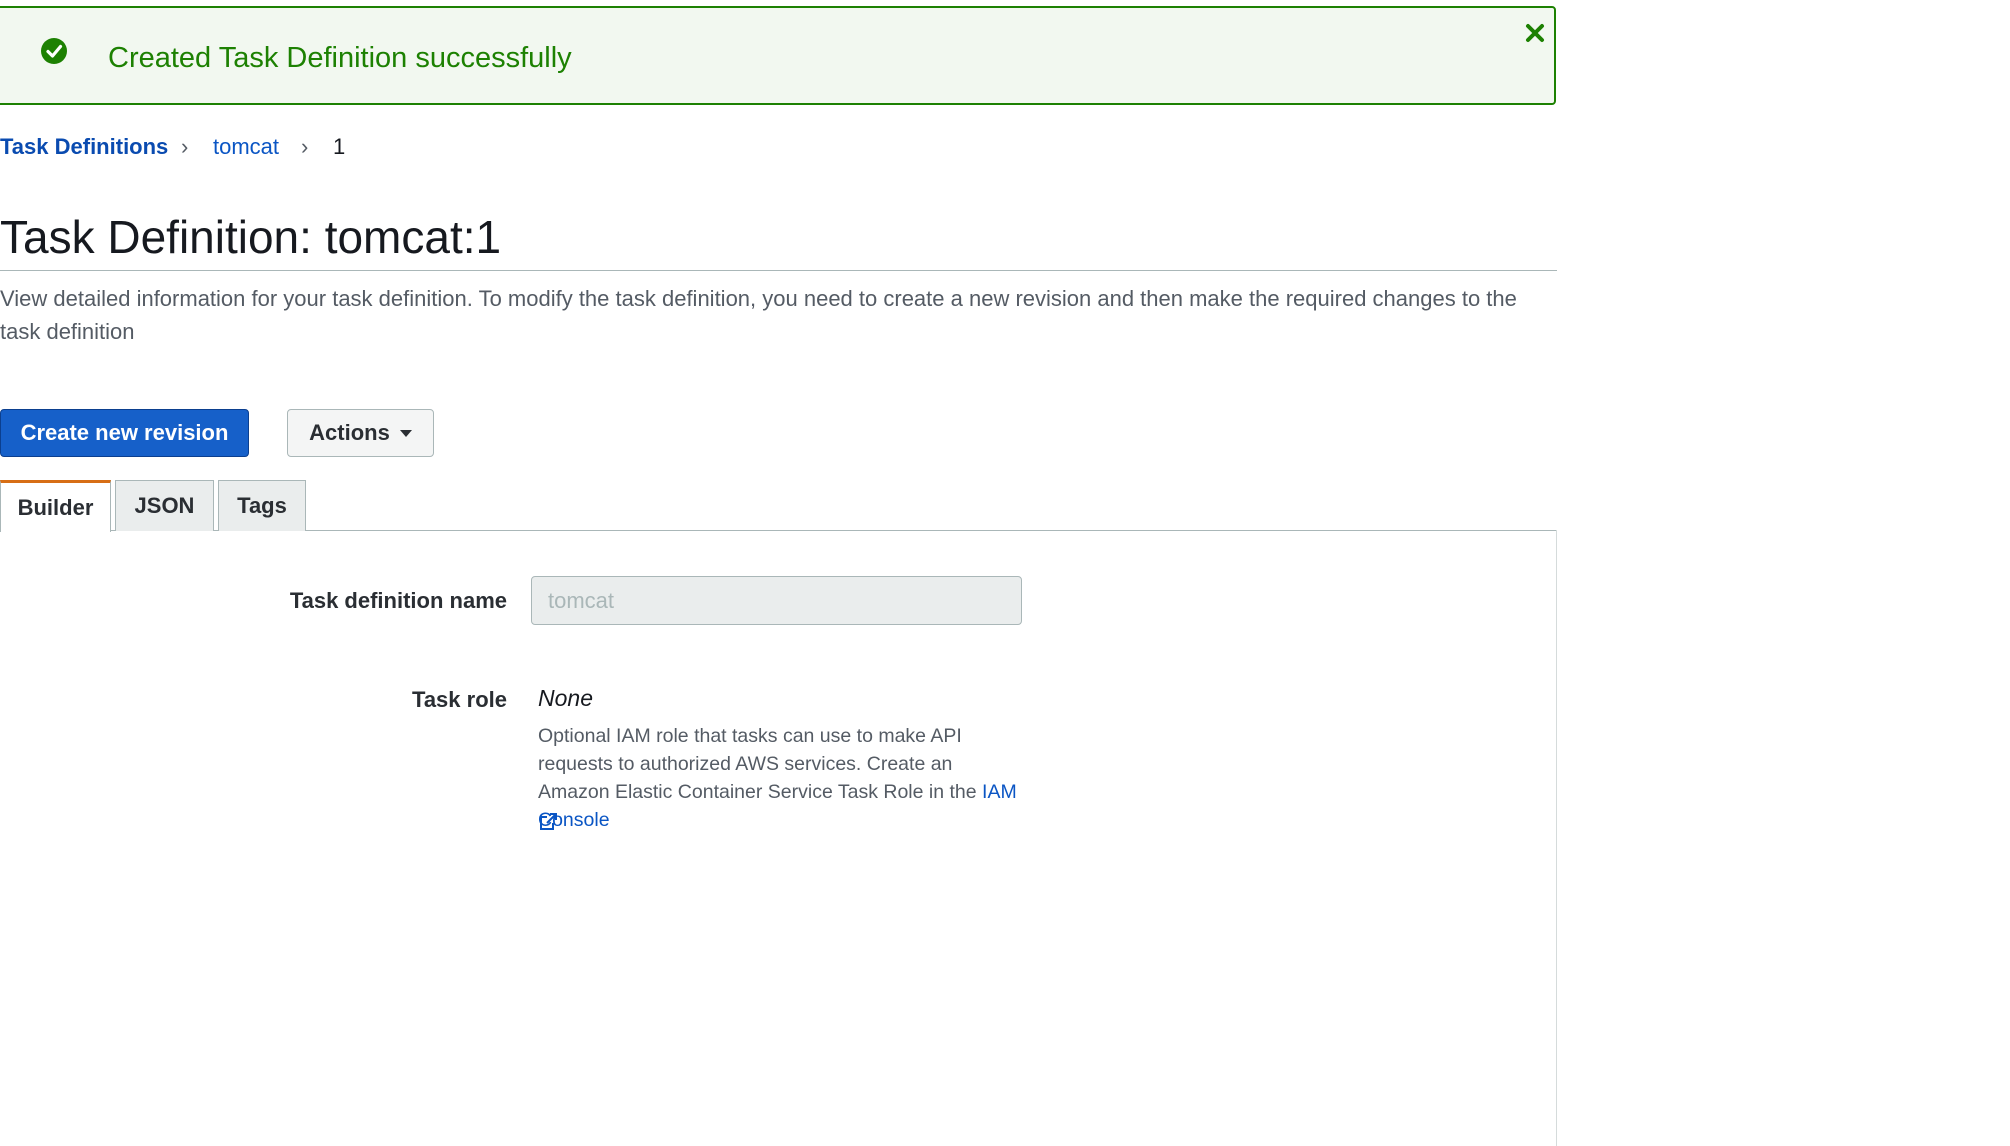 The image size is (2010, 1146). I want to click on create-new-revision-label: Create new revision, so click(124, 432).